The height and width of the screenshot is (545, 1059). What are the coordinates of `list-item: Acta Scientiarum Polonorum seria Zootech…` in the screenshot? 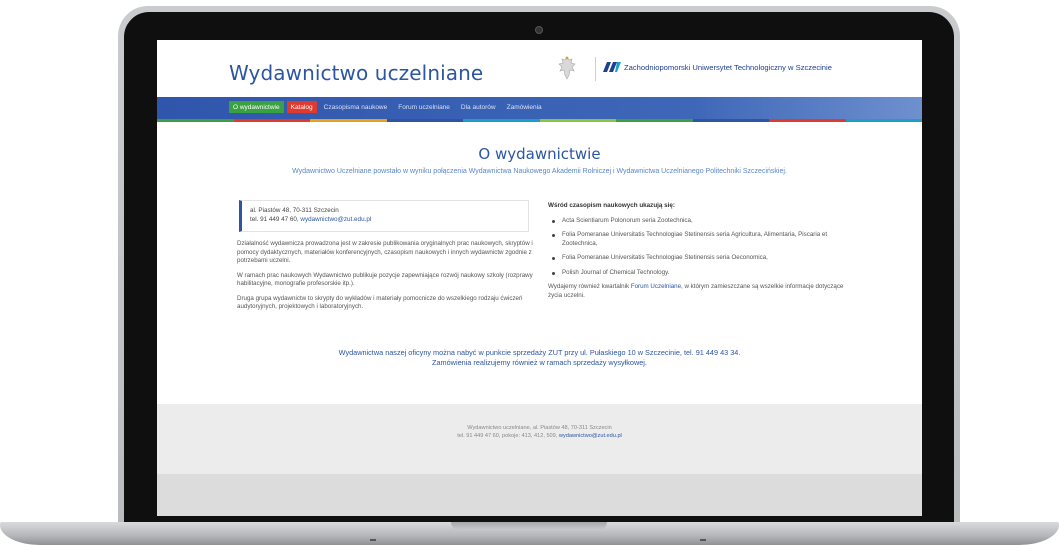 It's located at (698, 221).